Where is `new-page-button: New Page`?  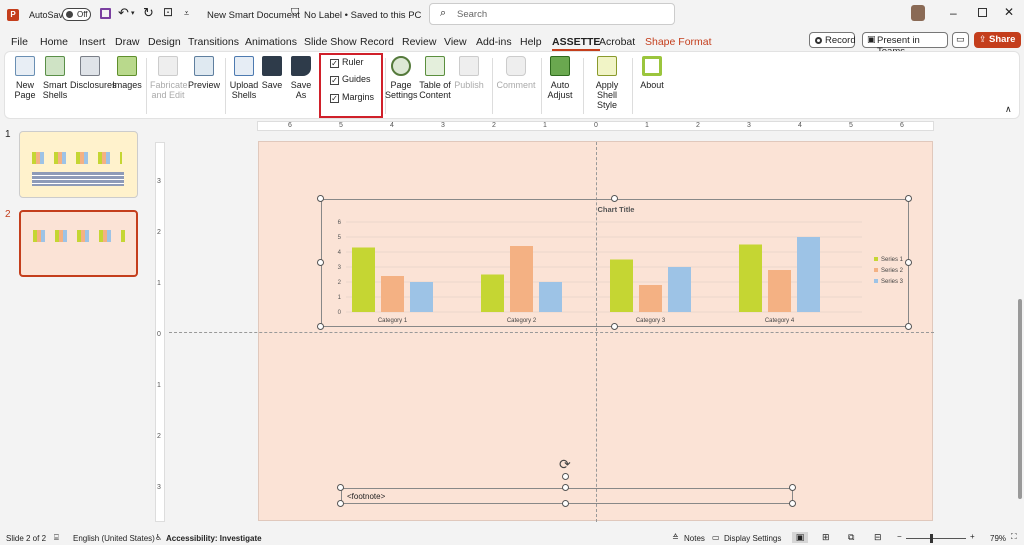
new-page-button: New Page is located at coordinates (25, 78).